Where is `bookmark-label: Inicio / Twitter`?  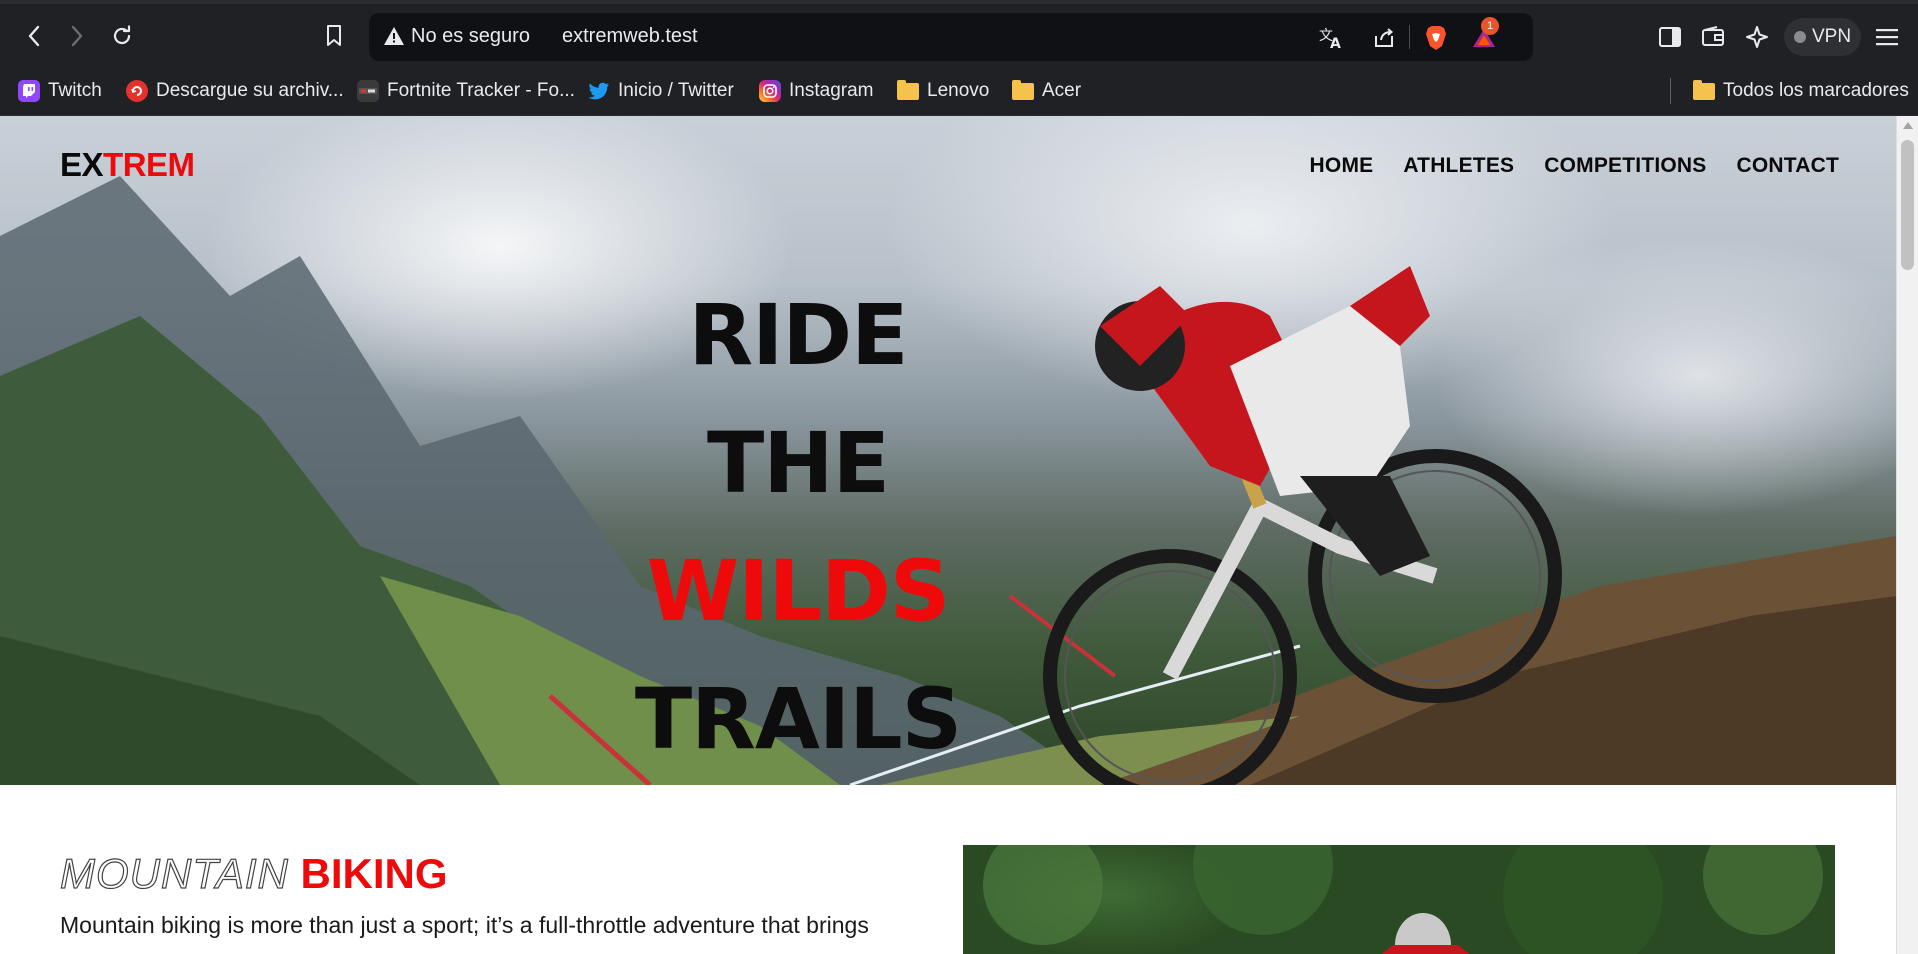 bookmark-label: Inicio / Twitter is located at coordinates (676, 90).